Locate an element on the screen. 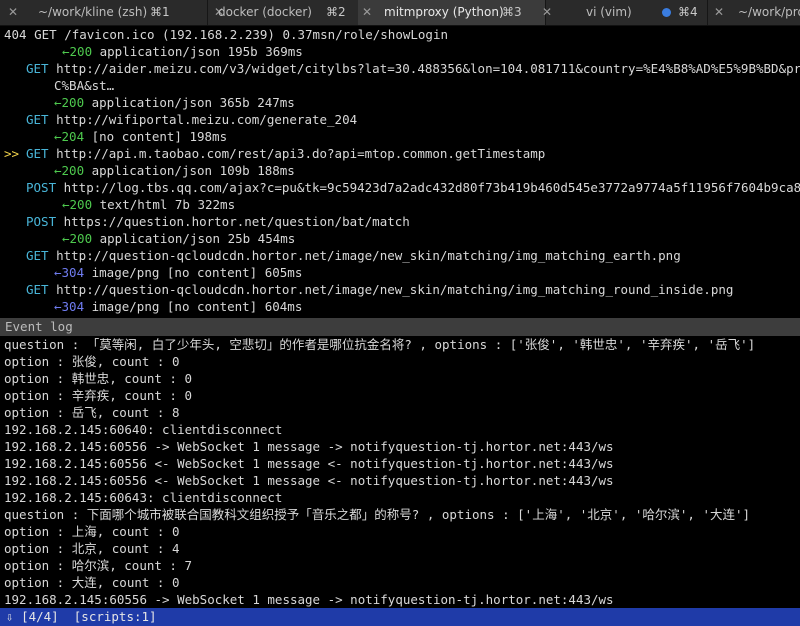  response-info: application/json 25b 454ms is located at coordinates (194, 238).